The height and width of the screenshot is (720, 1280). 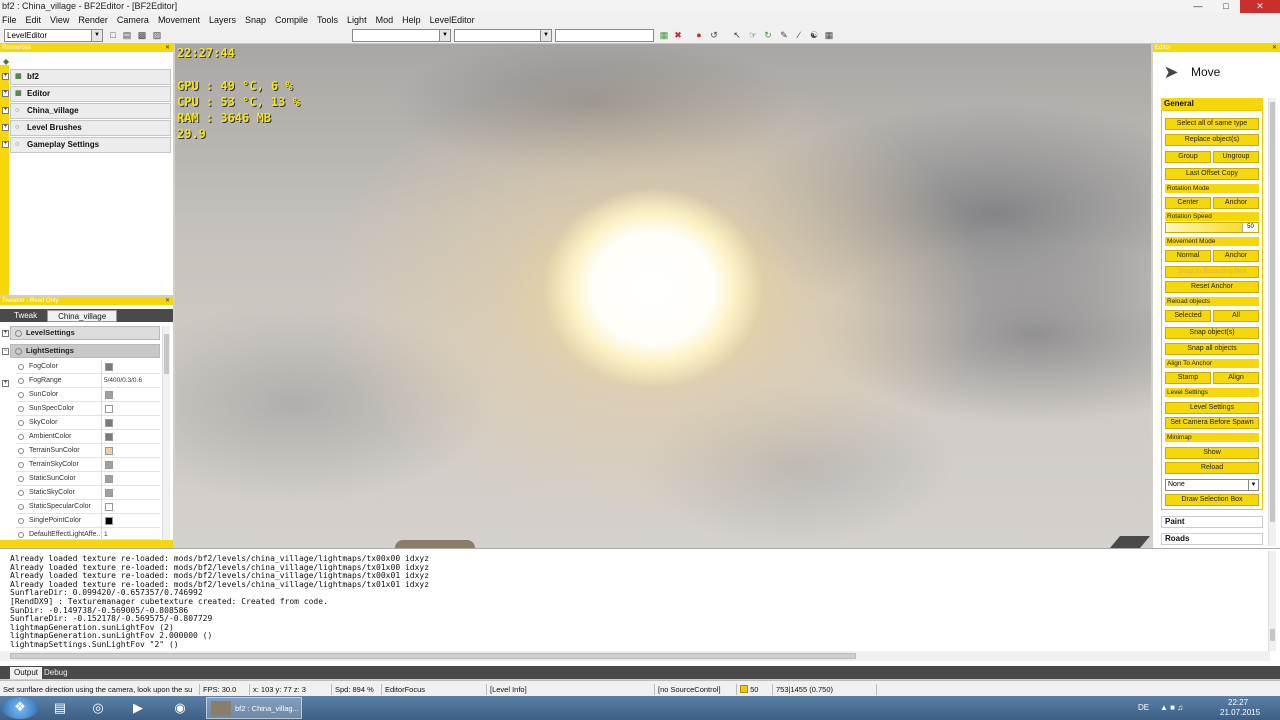 What do you see at coordinates (88, 479) in the screenshot?
I see `property-row: StaticSunColor` at bounding box center [88, 479].